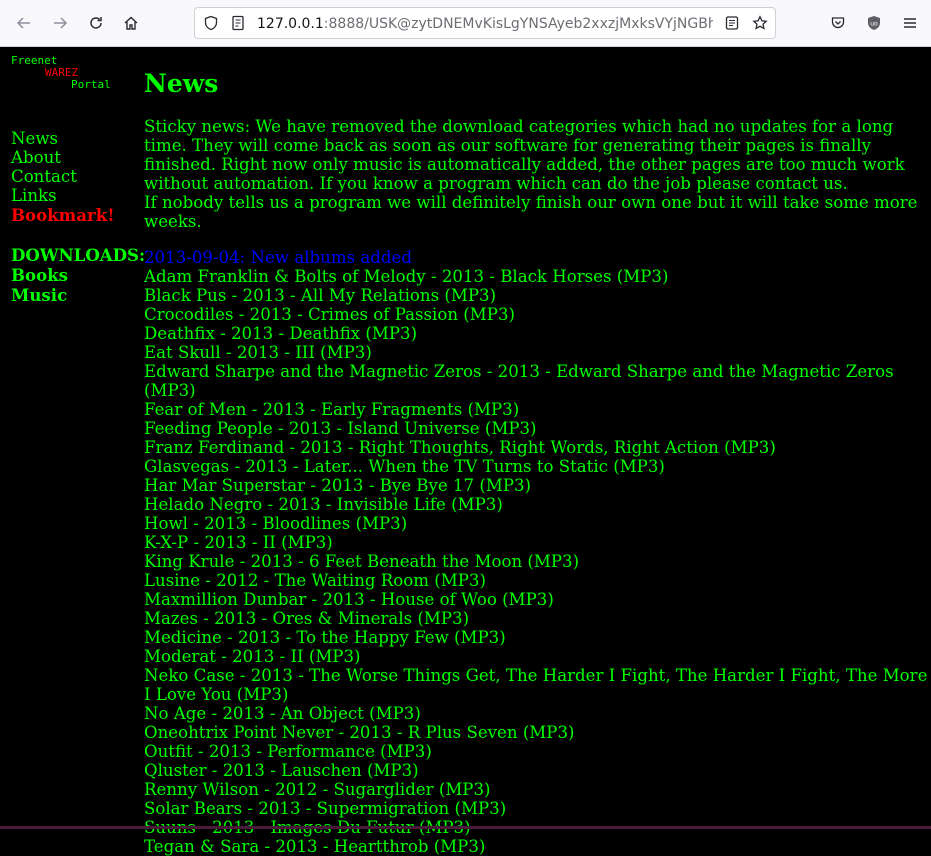 The width and height of the screenshot is (931, 856). I want to click on album-link: Tegan & Sara - 2013 - Heartthrob (MP3), so click(536, 846).